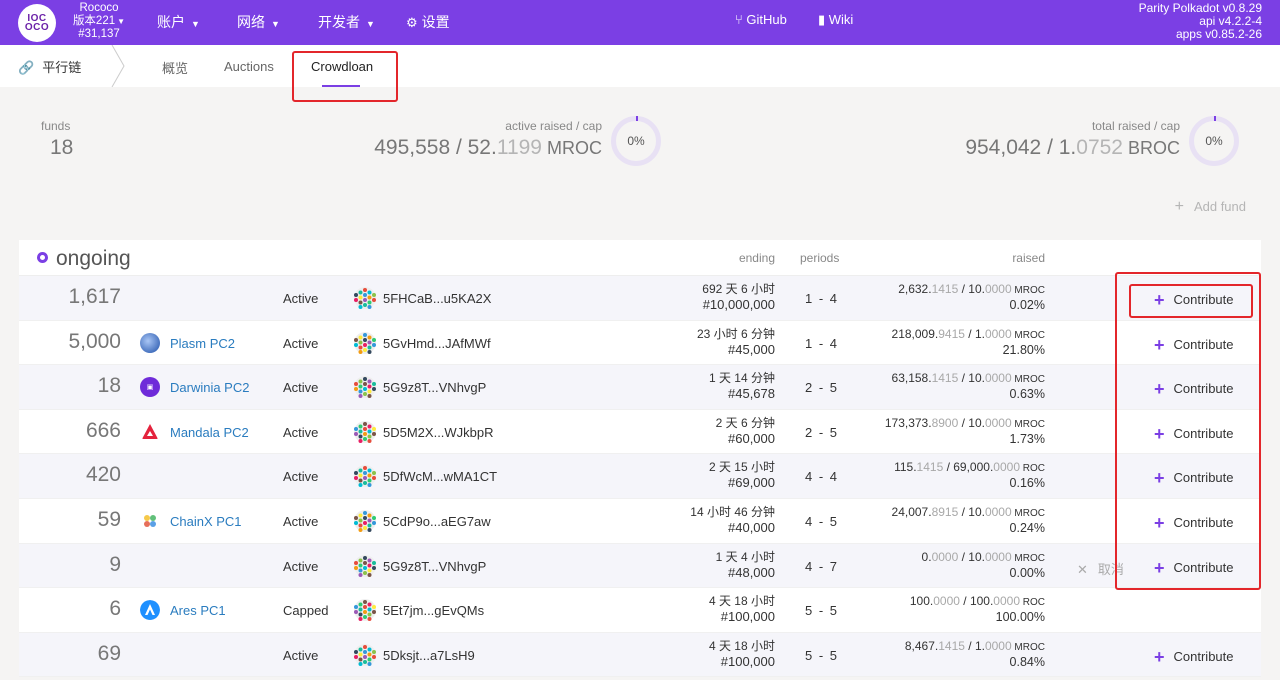 Image resolution: width=1280 pixels, height=680 pixels. I want to click on total-raised-value: 954,042 / 1.0752 BROC, so click(1072, 148).